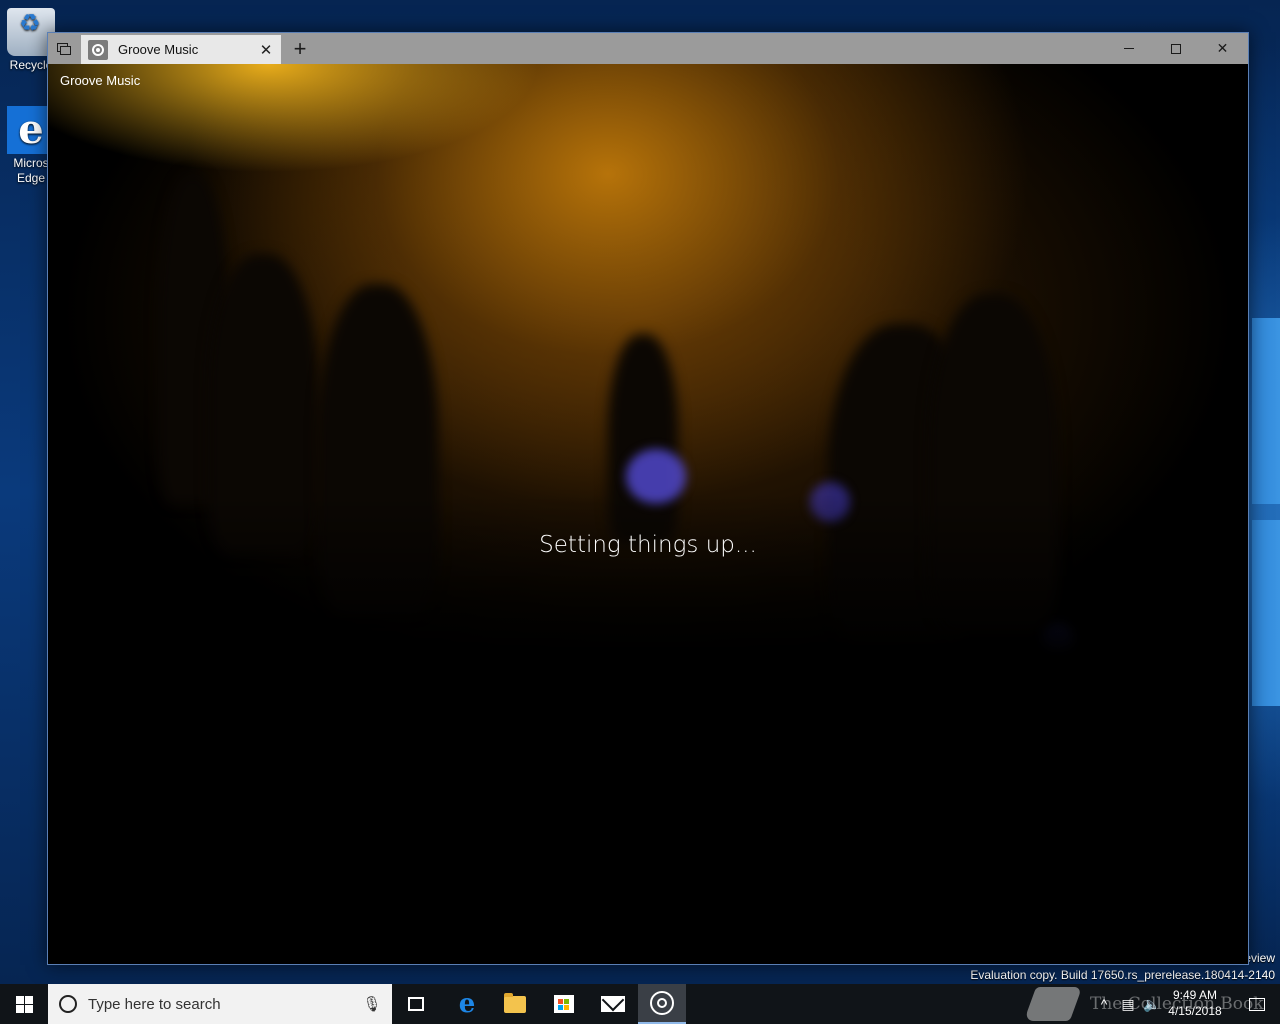 This screenshot has height=1024, width=1280. I want to click on close-button: ✕, so click(1222, 48).